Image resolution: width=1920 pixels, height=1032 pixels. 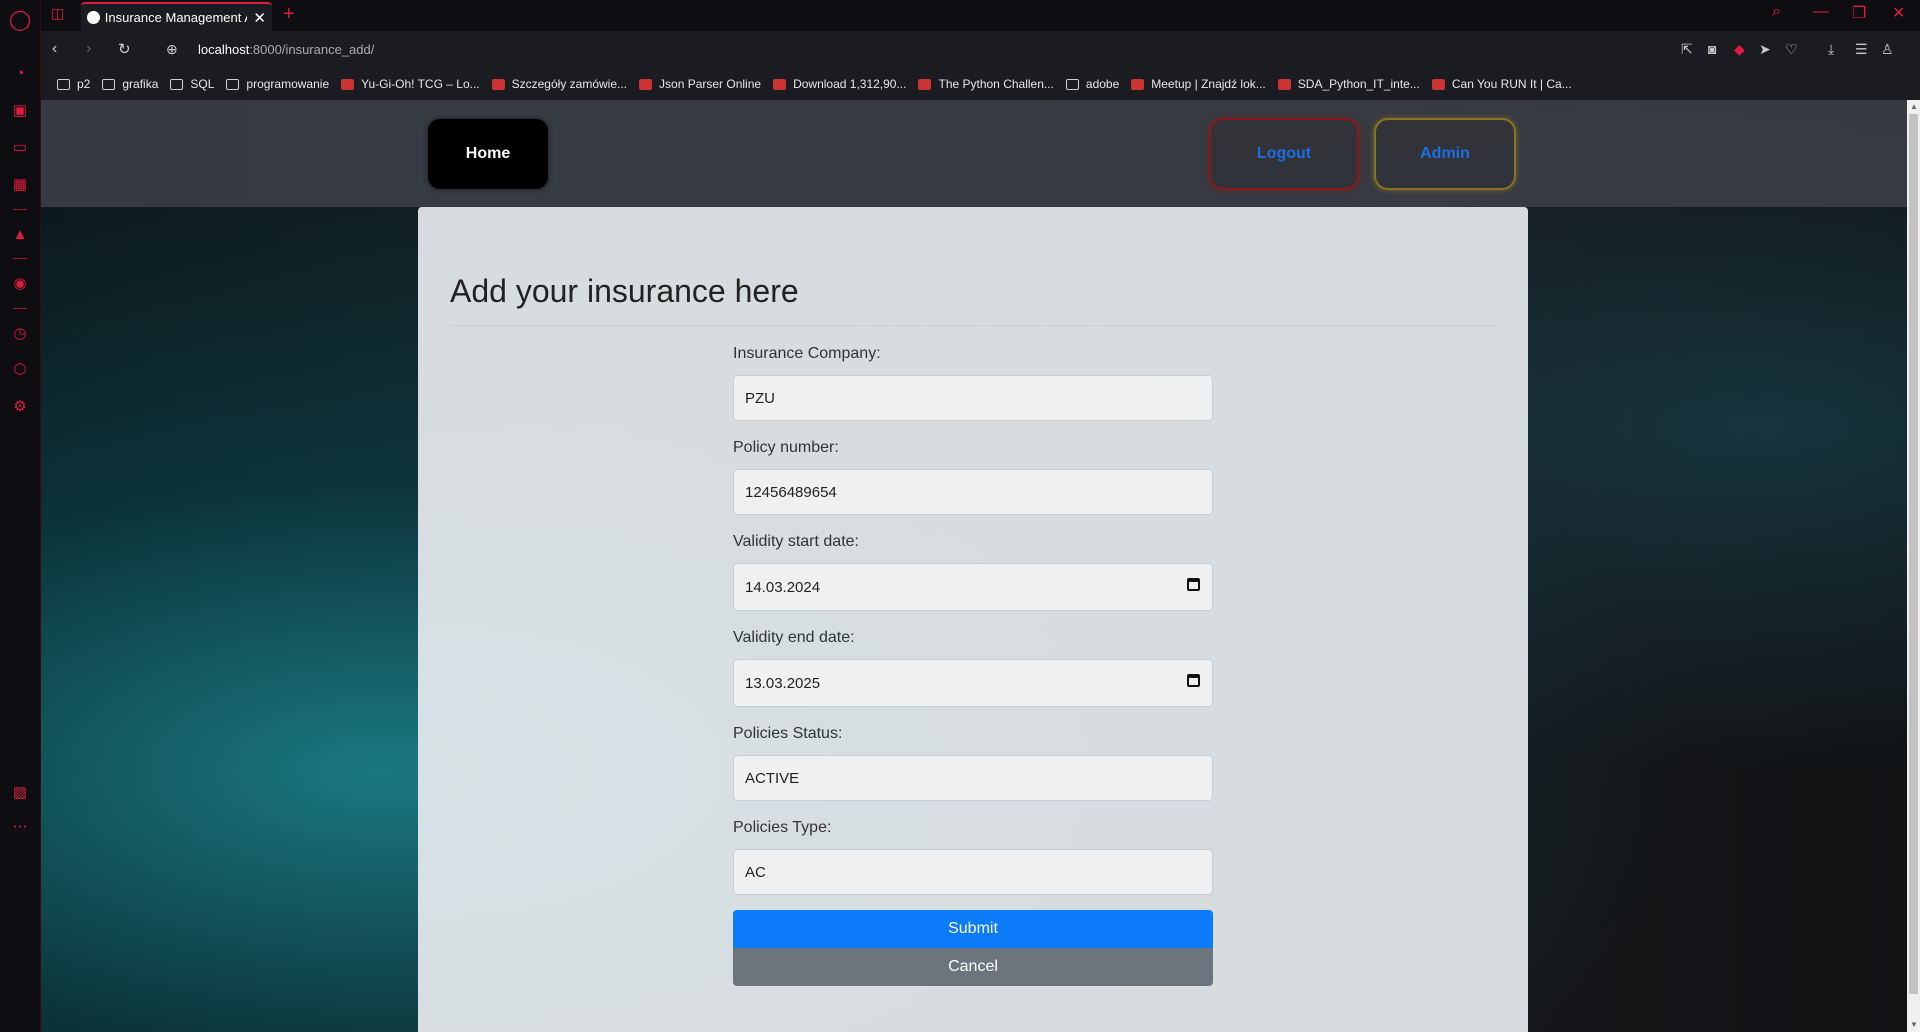 What do you see at coordinates (73, 84) in the screenshot?
I see `bookmark-item: p2` at bounding box center [73, 84].